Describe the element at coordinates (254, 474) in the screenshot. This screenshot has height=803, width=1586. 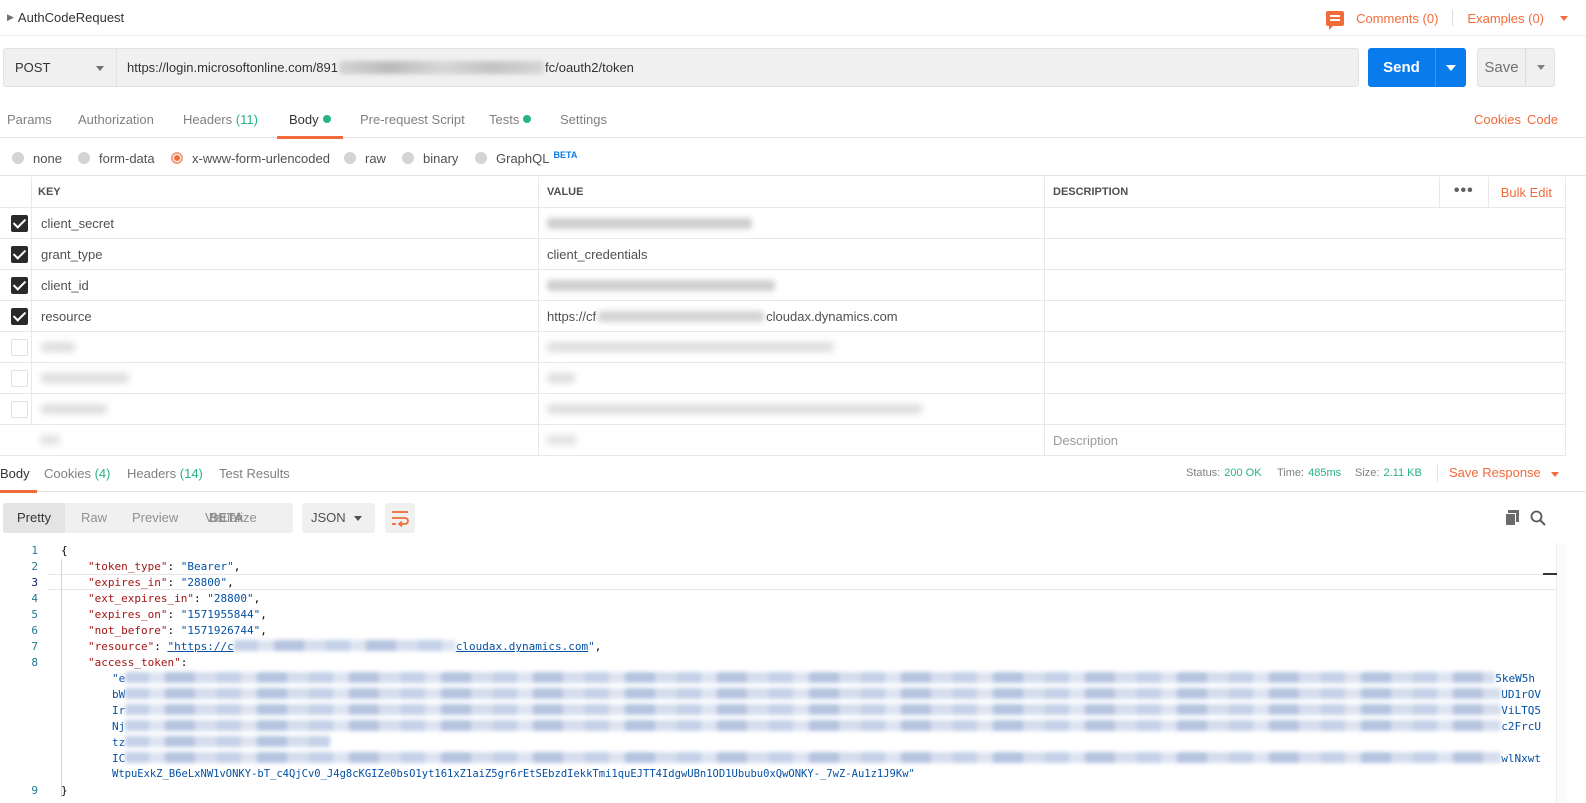
I see `response-tab-test-results: Test Results` at that location.